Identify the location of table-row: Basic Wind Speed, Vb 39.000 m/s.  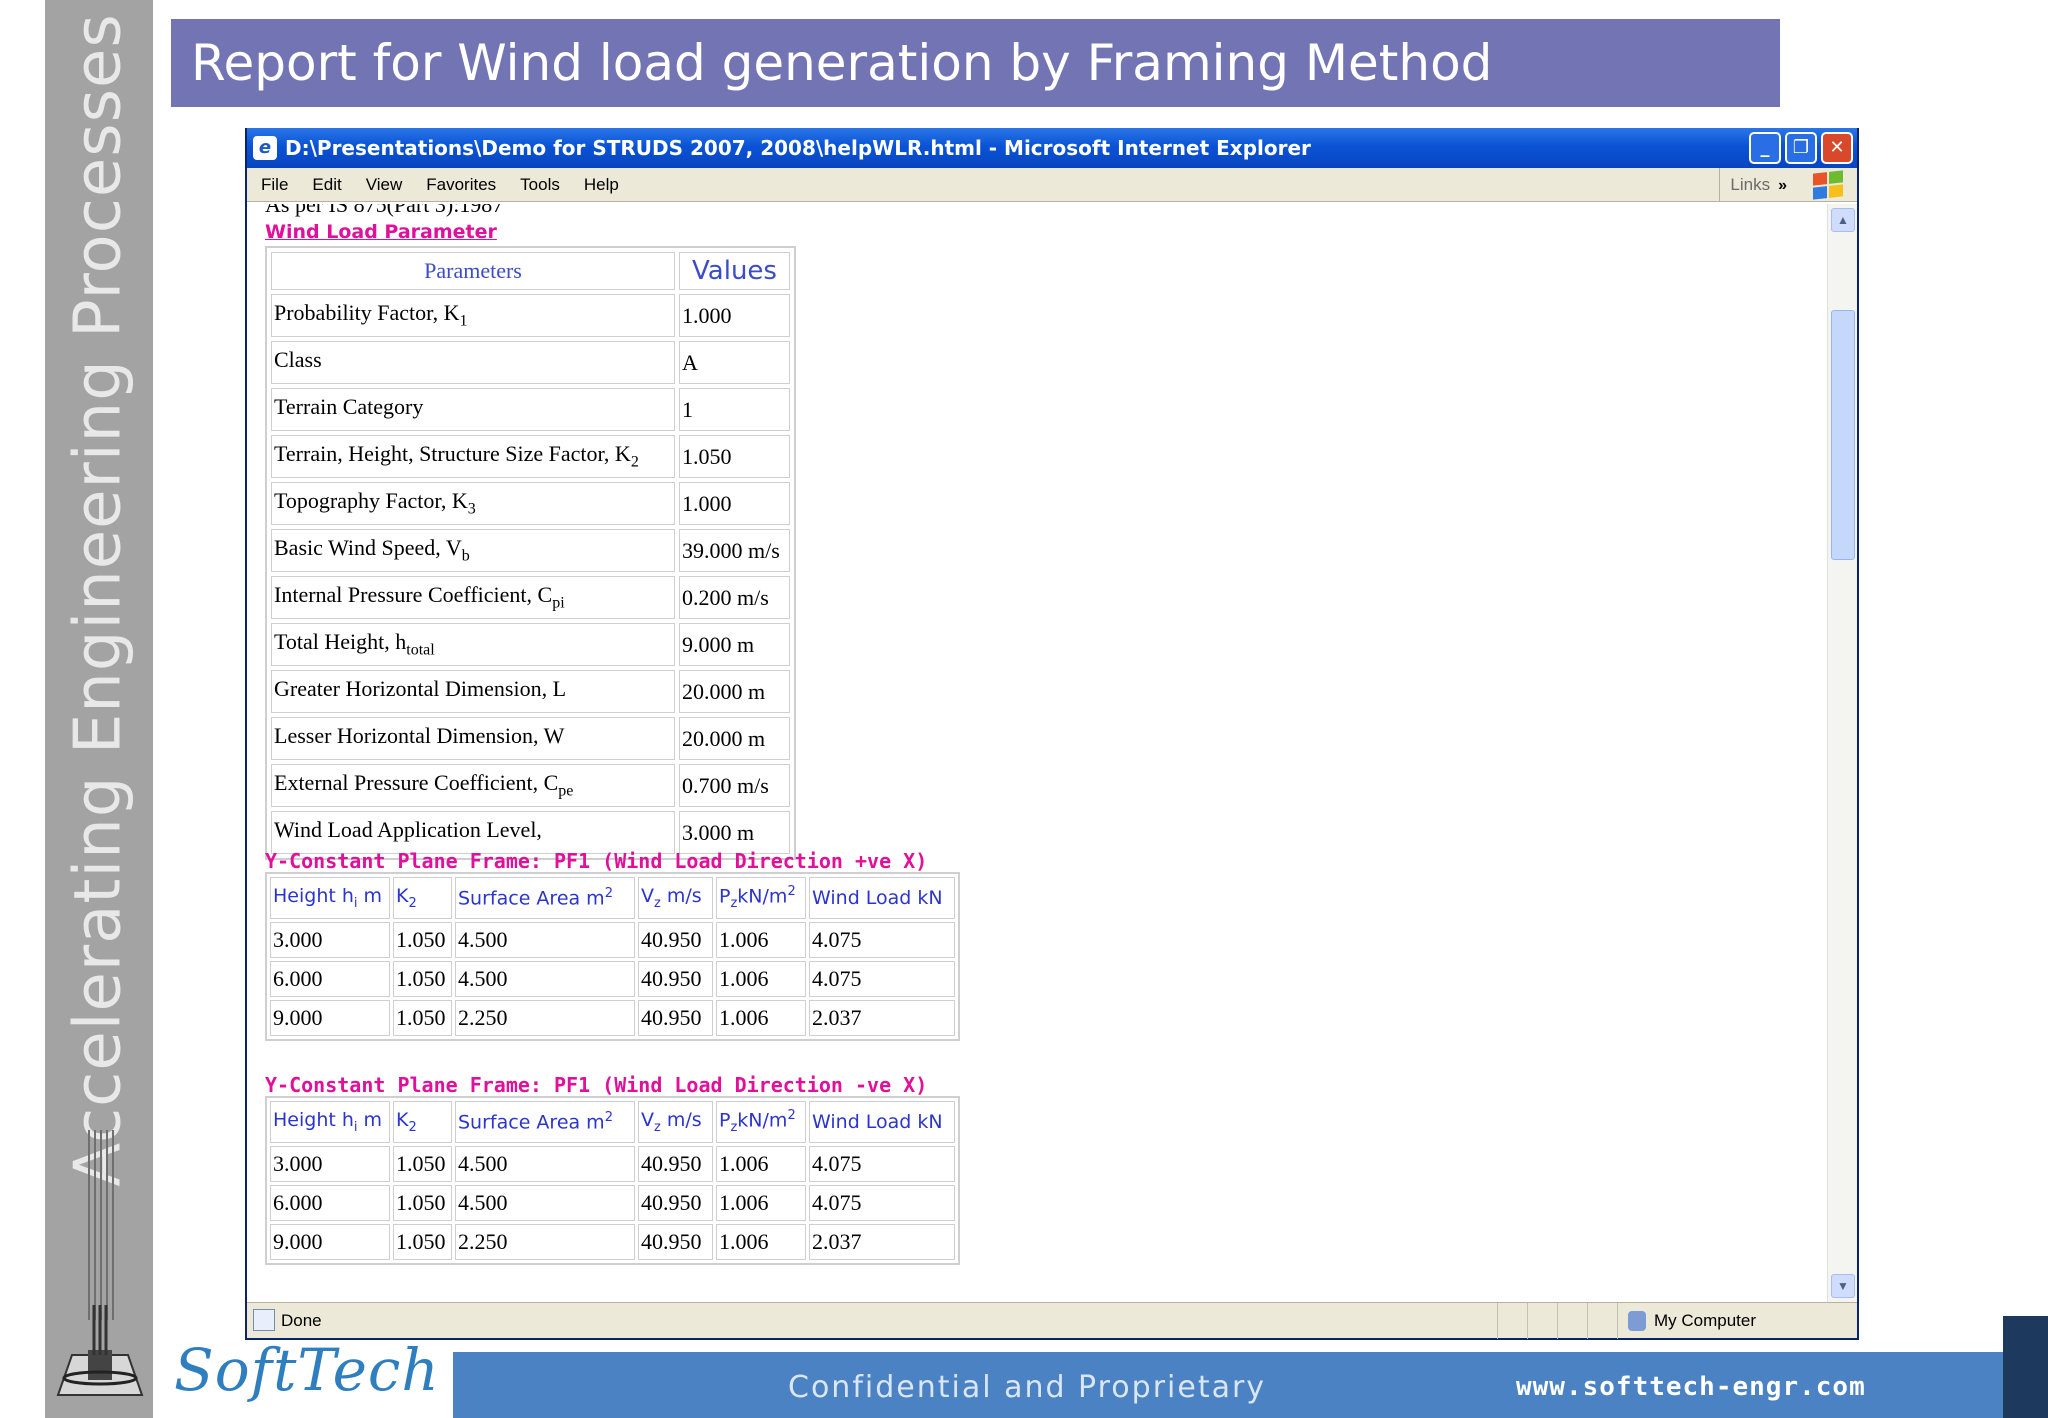
(530, 550).